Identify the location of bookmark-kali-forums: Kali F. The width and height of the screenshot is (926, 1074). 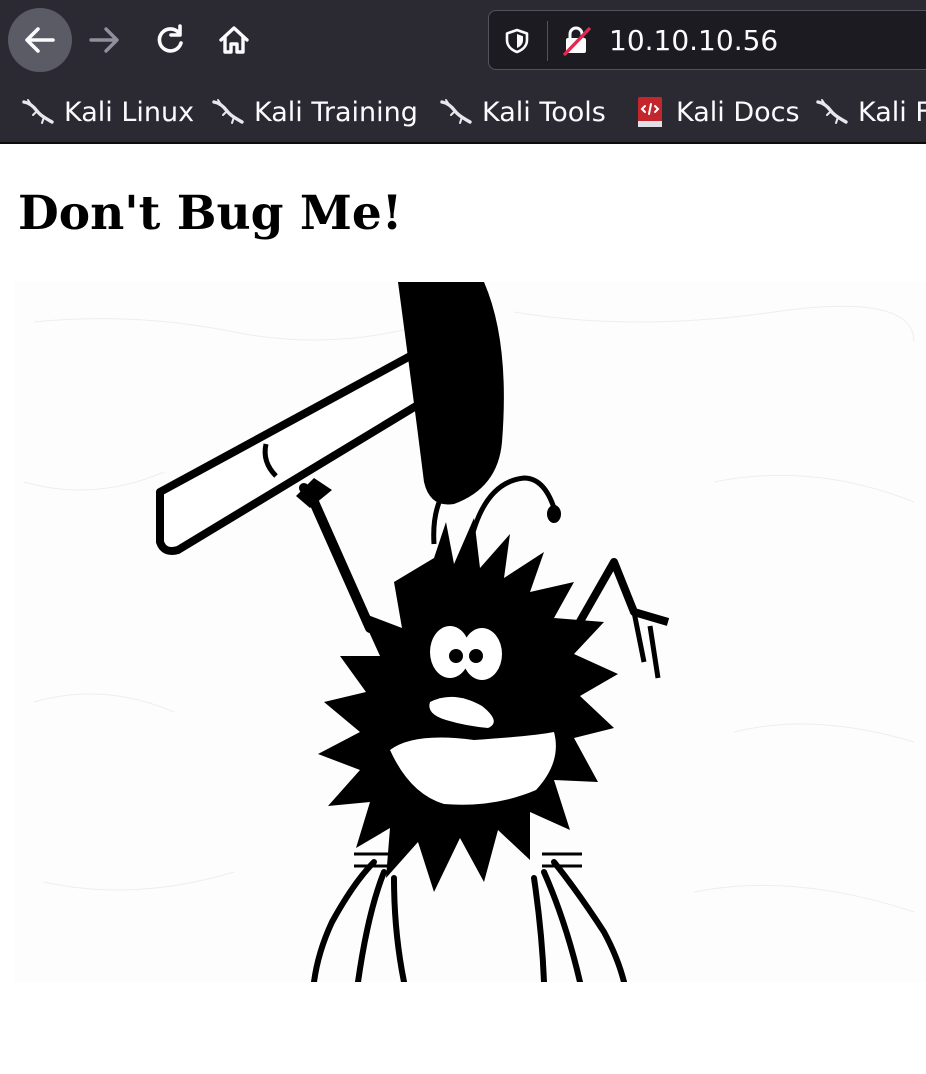
(870, 112).